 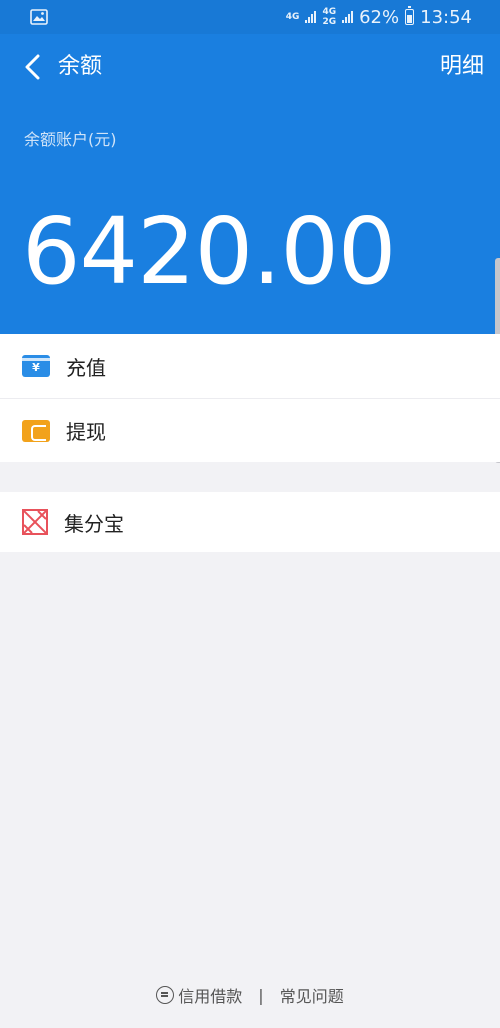 I want to click on footer-links: 信用借款 | 常见问题, so click(x=250, y=995).